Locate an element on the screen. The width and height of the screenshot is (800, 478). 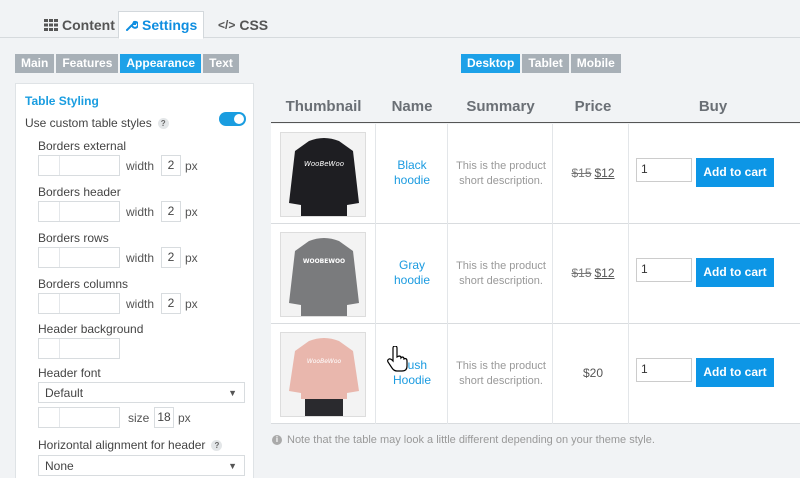
use-custom-styles-row: Use custom table styles ? is located at coordinates (97, 123).